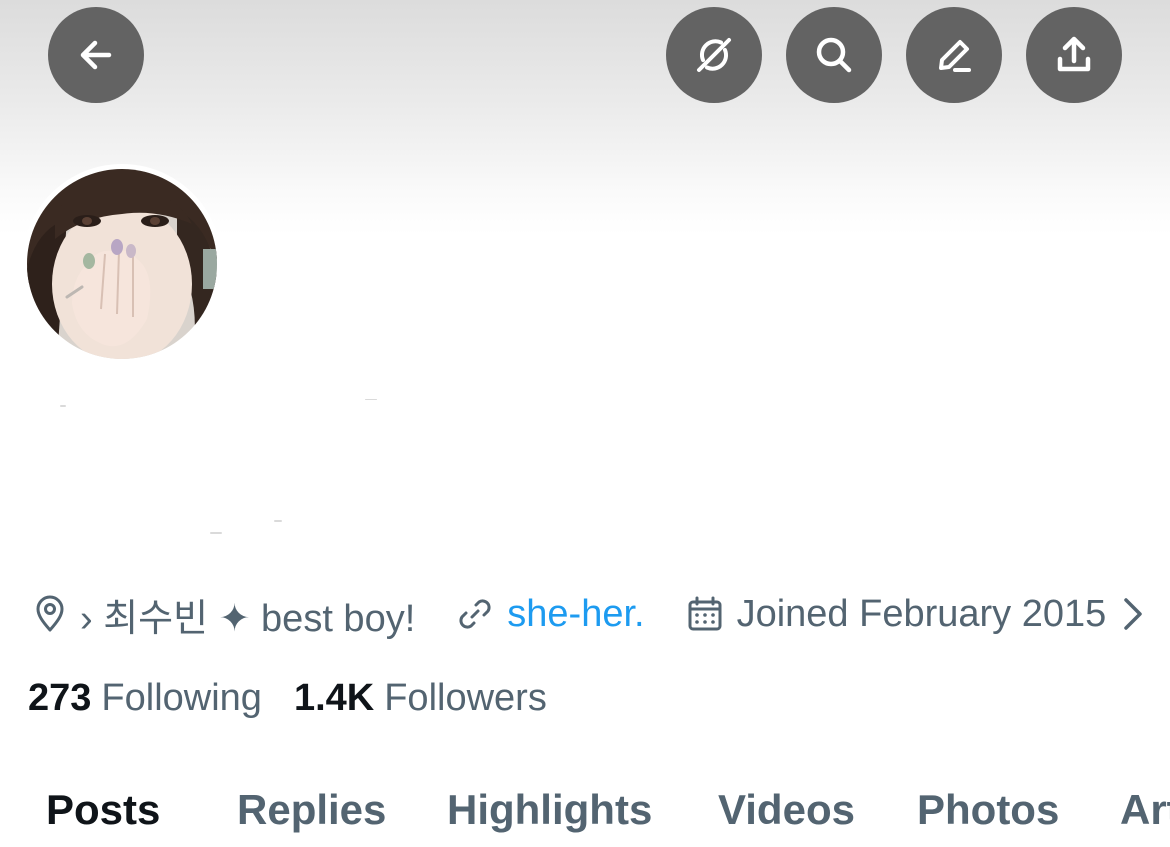 The image size is (1170, 847). I want to click on grok-button, so click(714, 55).